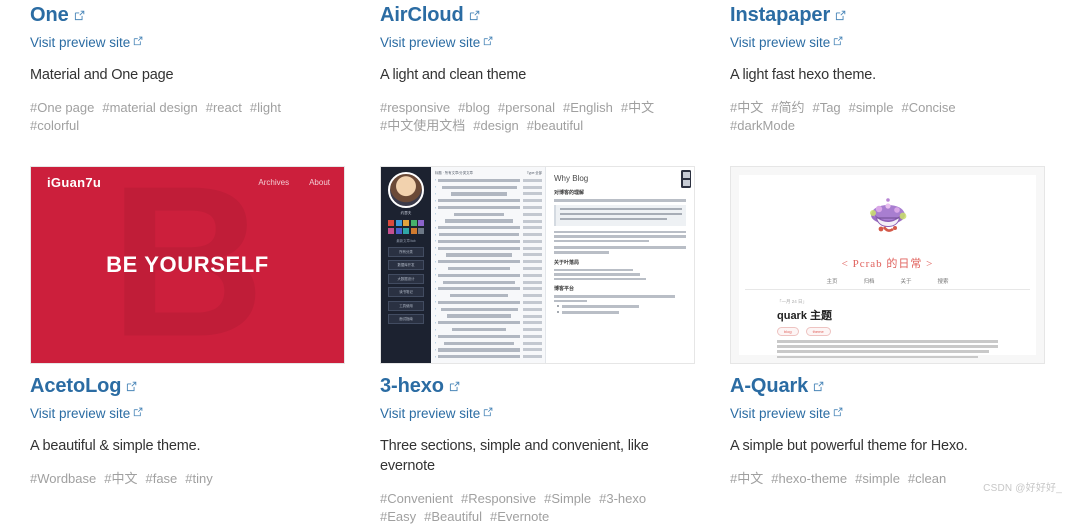 Image resolution: width=1074 pixels, height=526 pixels. I want to click on theme-title-link-one: One, so click(178, 14).